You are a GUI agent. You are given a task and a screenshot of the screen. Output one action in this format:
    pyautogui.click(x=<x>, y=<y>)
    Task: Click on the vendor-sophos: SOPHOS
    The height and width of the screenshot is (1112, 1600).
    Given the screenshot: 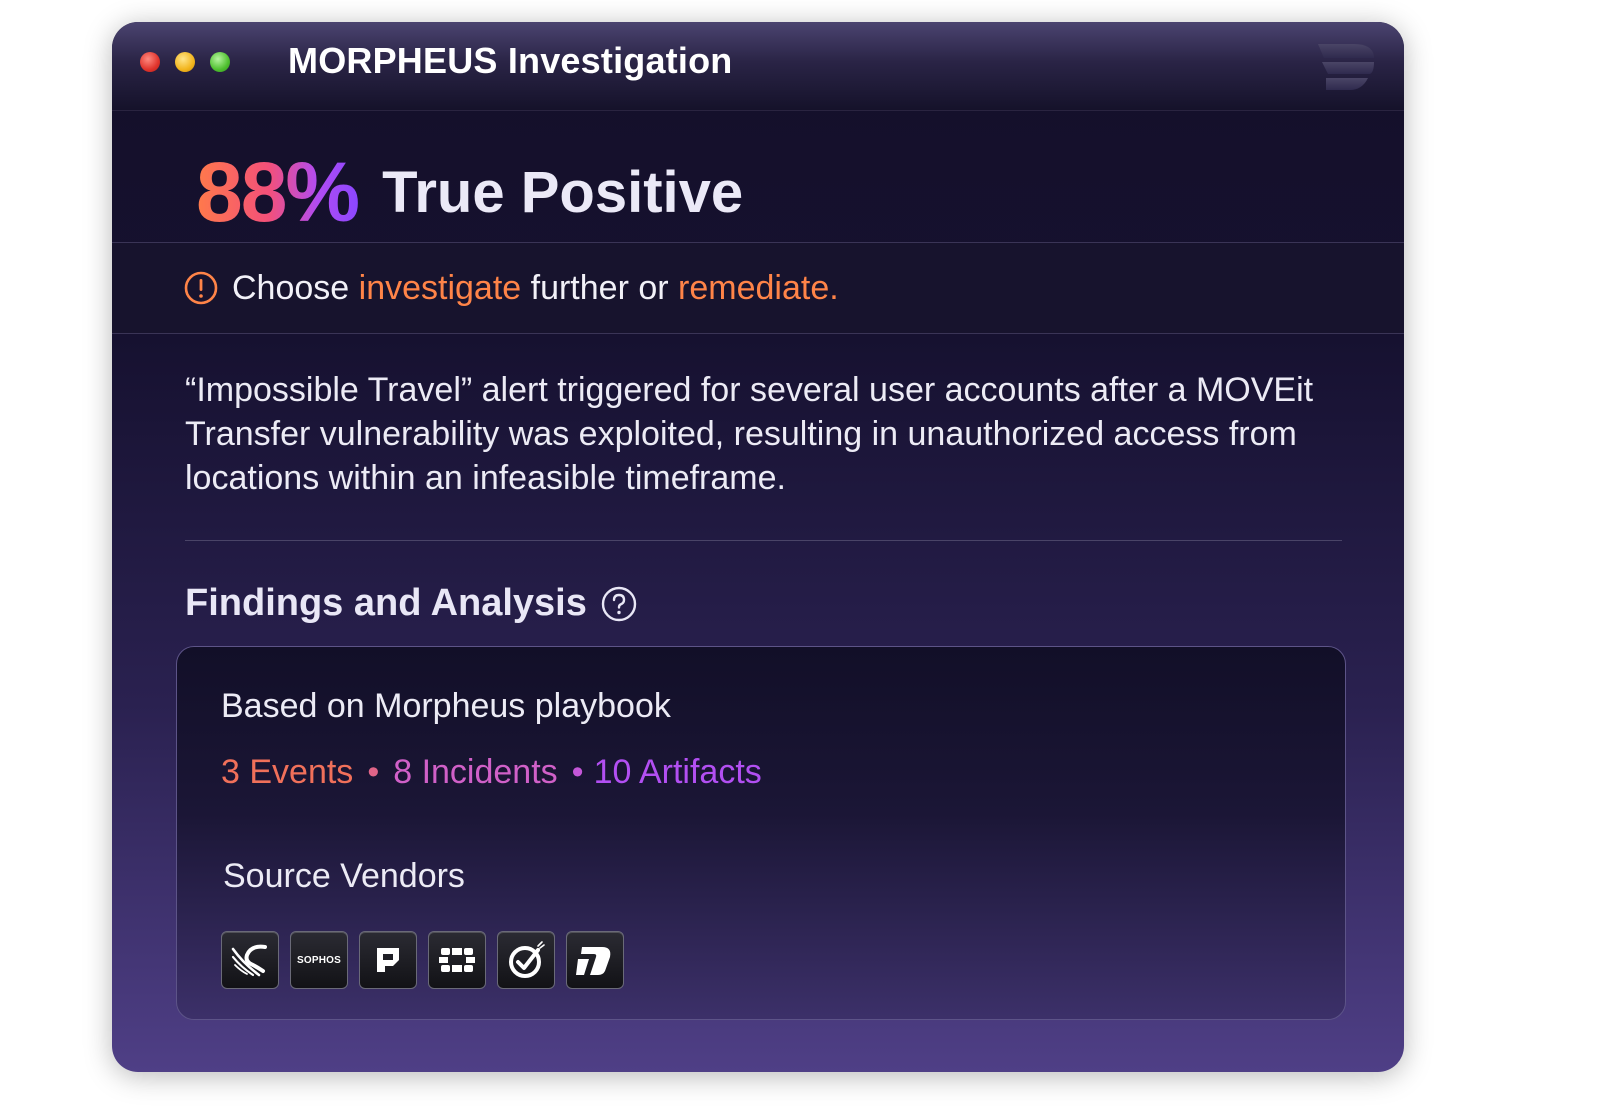 What is the action you would take?
    pyautogui.click(x=319, y=960)
    